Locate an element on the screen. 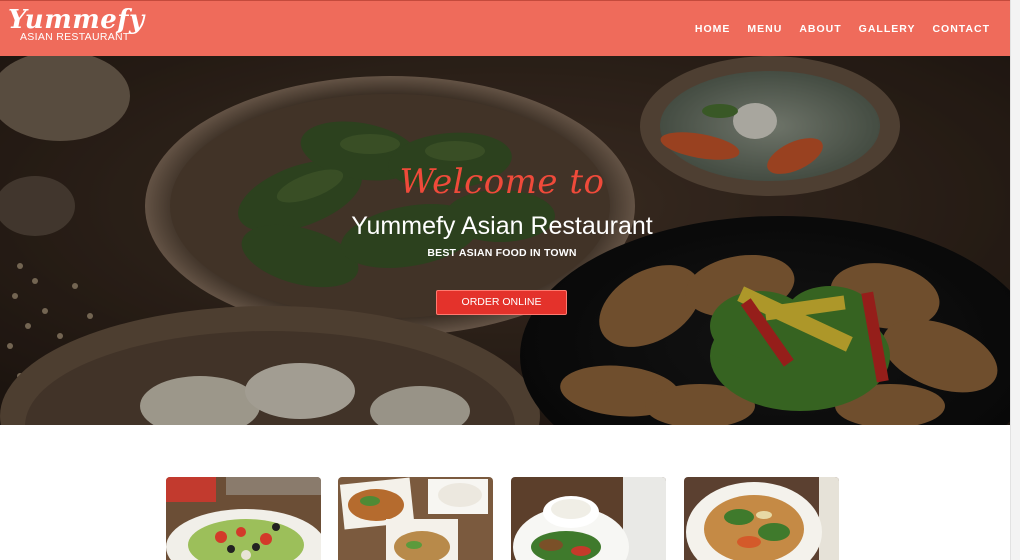 The height and width of the screenshot is (560, 1020). nav-menu: MENU is located at coordinates (764, 29).